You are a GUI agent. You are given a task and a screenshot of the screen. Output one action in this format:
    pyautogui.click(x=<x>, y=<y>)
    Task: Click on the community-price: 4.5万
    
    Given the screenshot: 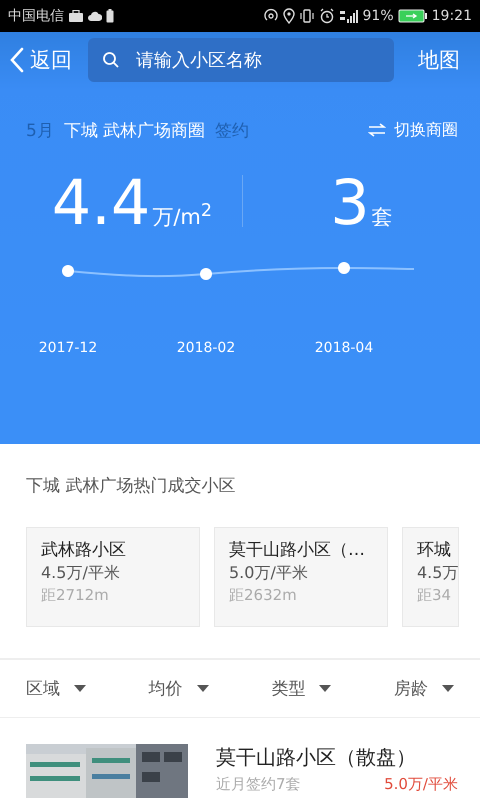 What is the action you would take?
    pyautogui.click(x=437, y=573)
    